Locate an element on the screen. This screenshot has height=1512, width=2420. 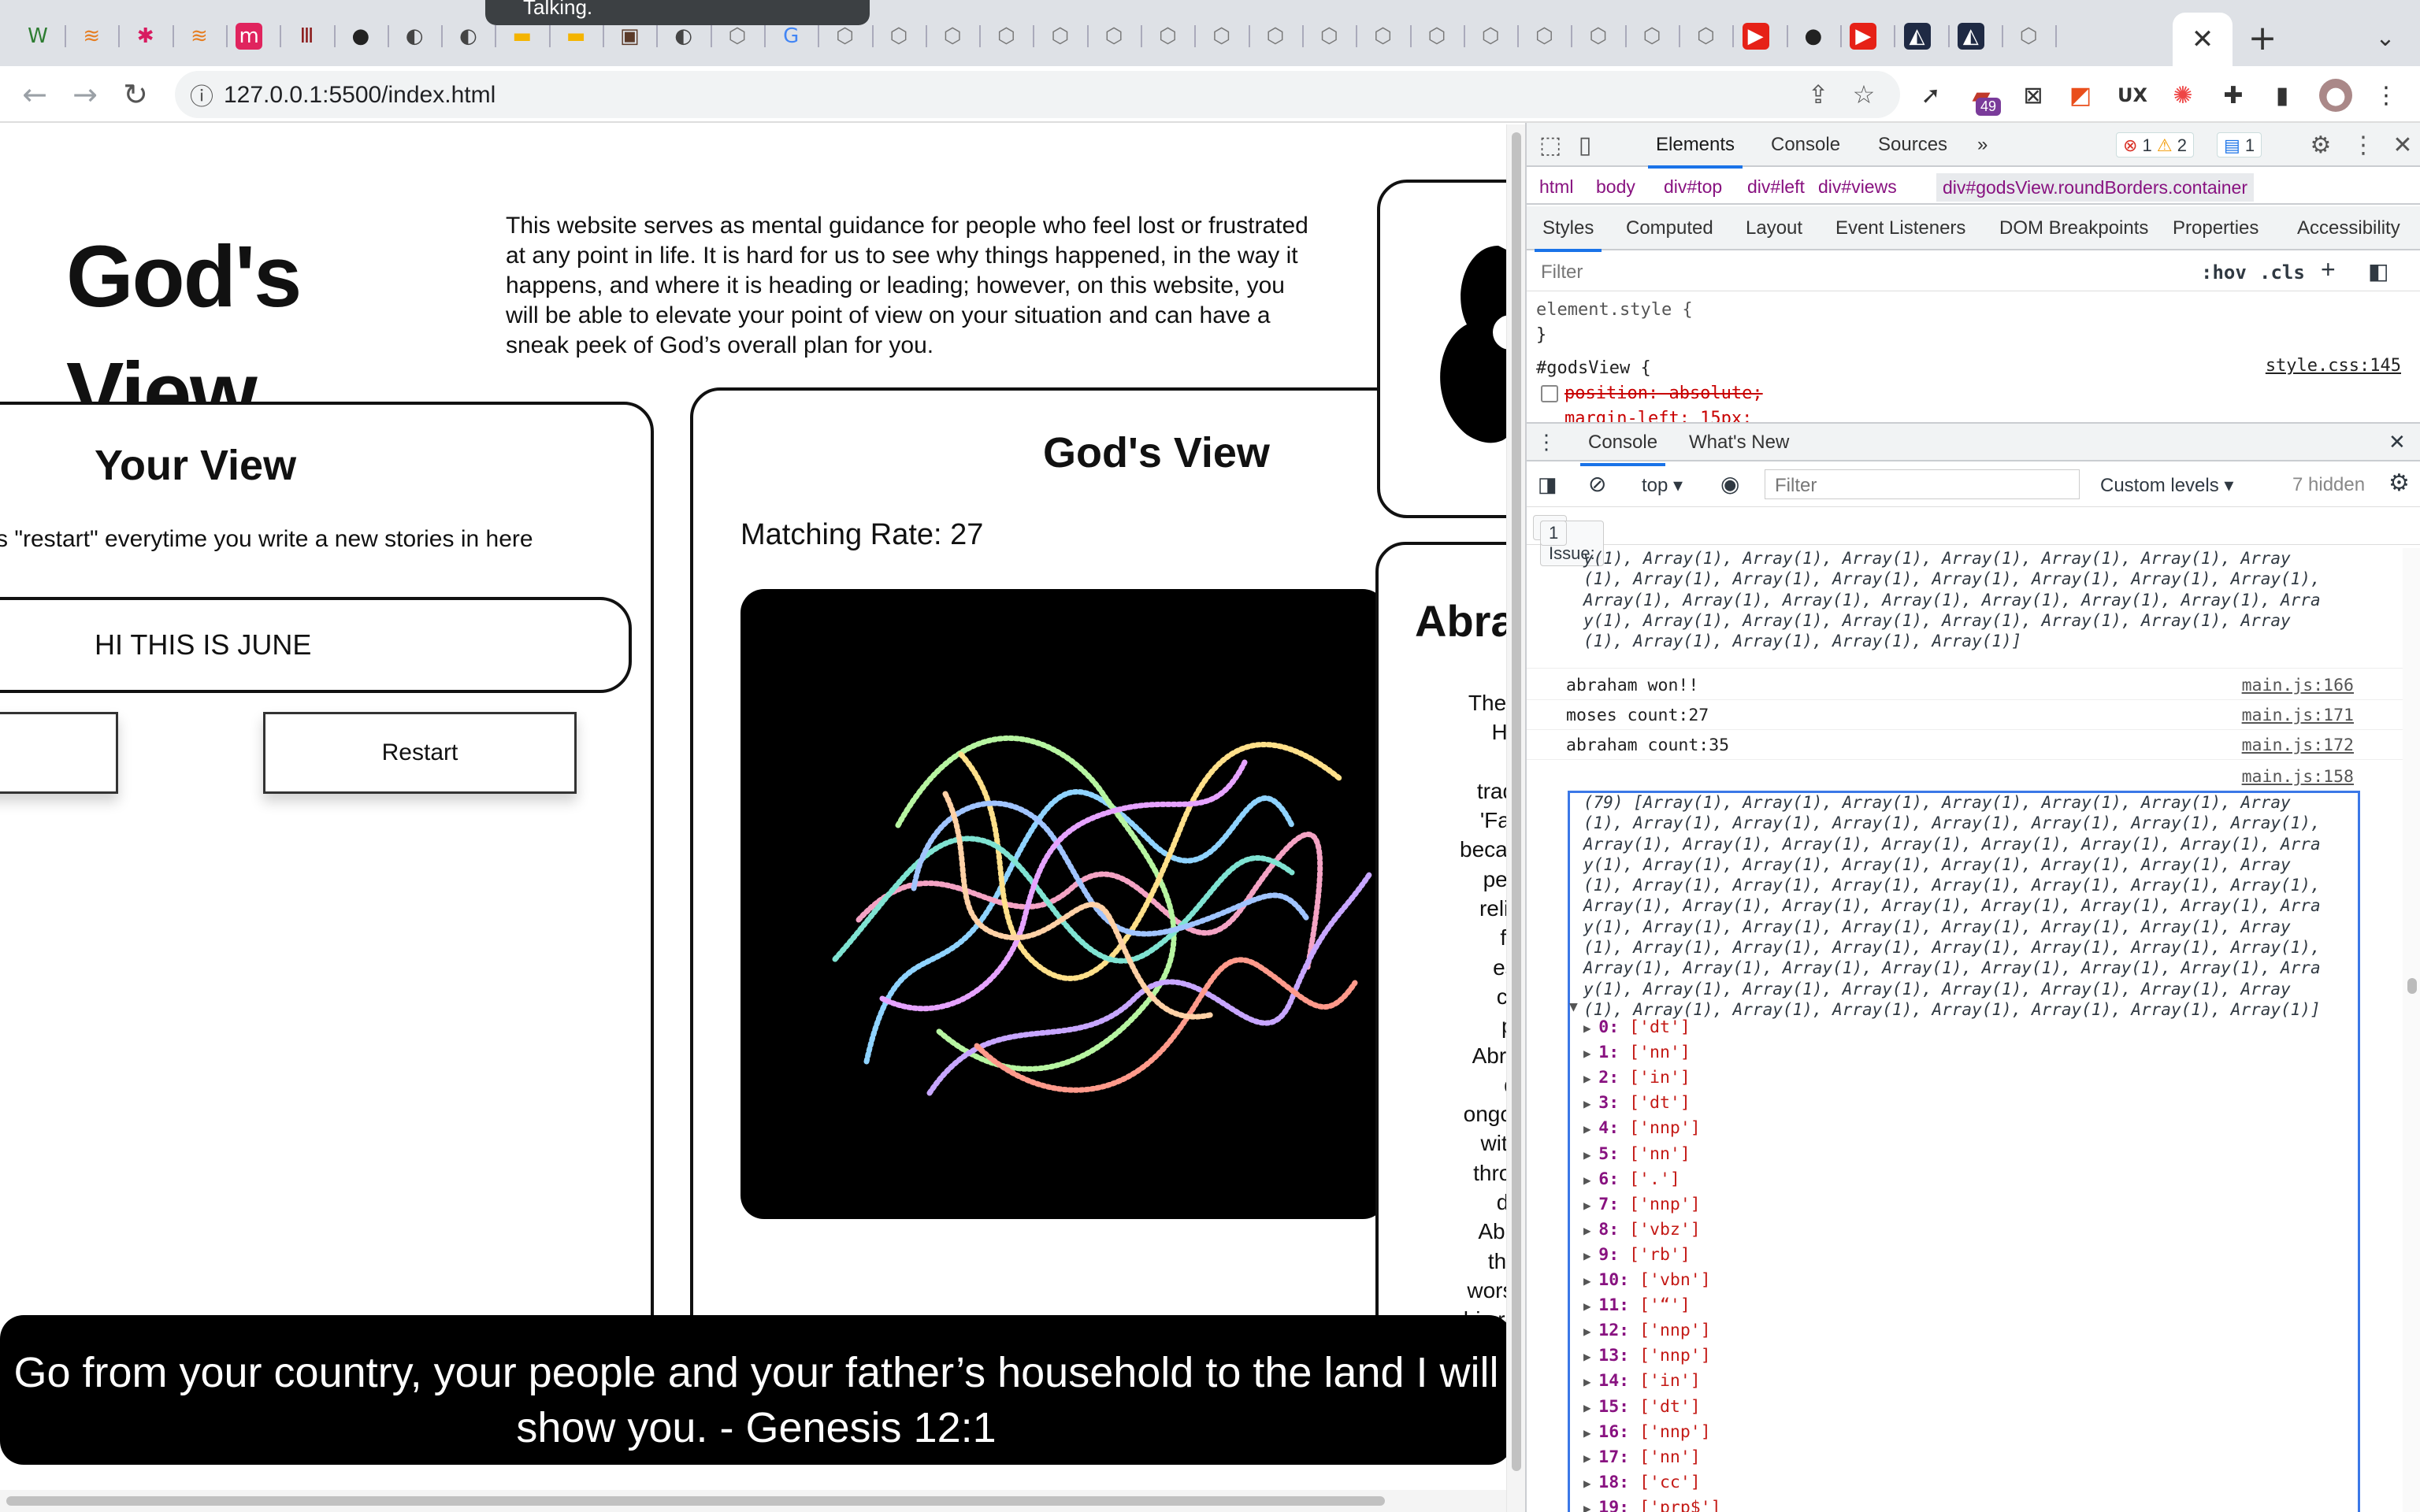
site-info-icon: ⓘ is located at coordinates (201, 95).